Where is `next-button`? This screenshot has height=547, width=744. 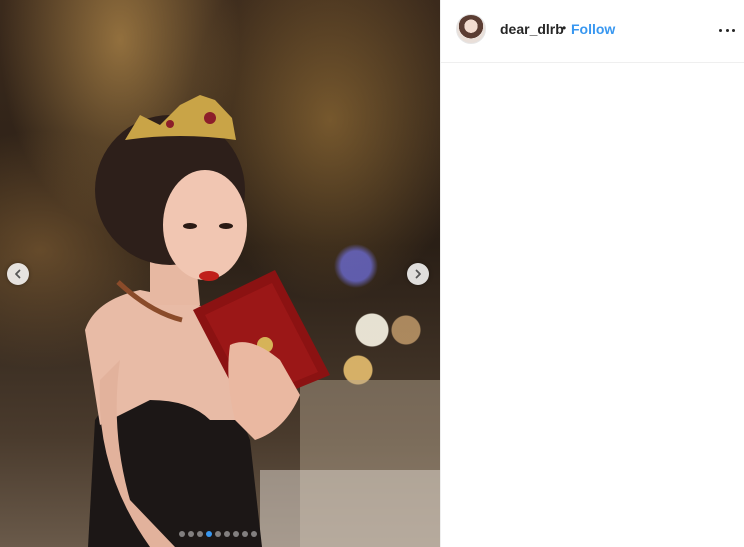 next-button is located at coordinates (418, 274).